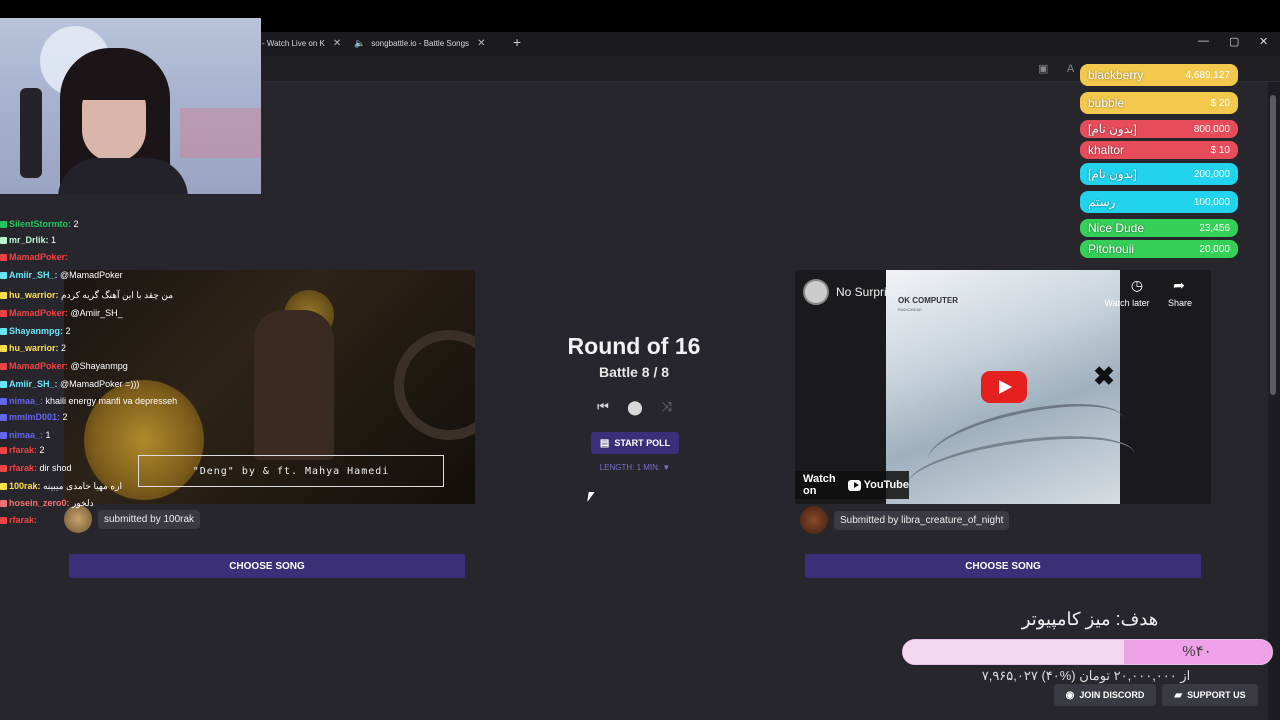  I want to click on chat-message: Amiir_SH_: @MamadPoker =))), so click(69, 384).